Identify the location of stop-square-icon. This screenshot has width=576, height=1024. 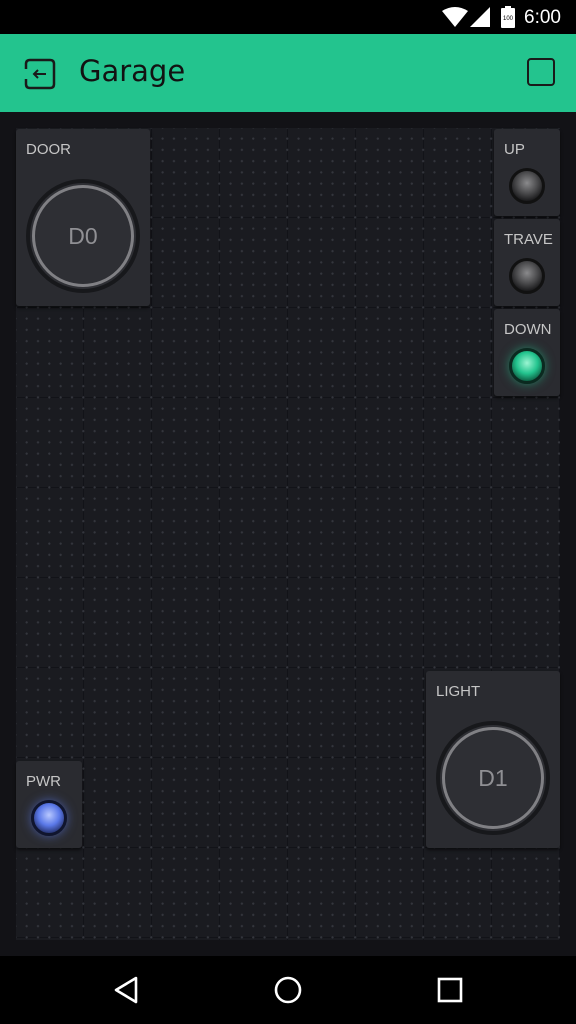
(541, 72).